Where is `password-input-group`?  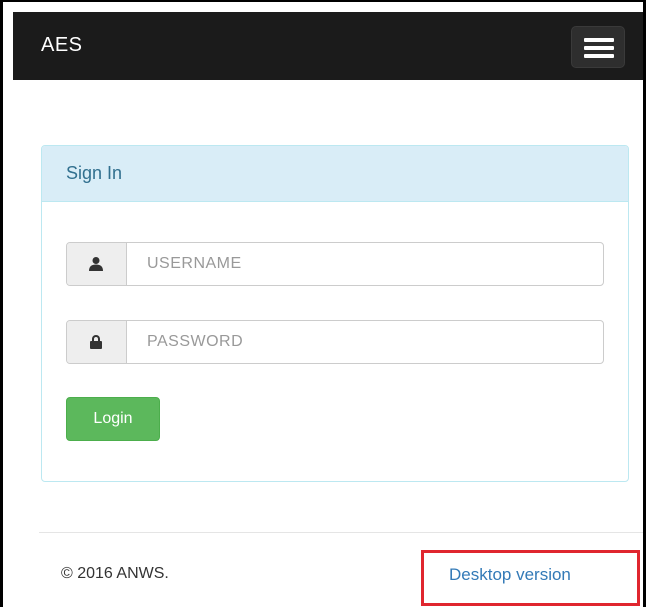 password-input-group is located at coordinates (335, 342).